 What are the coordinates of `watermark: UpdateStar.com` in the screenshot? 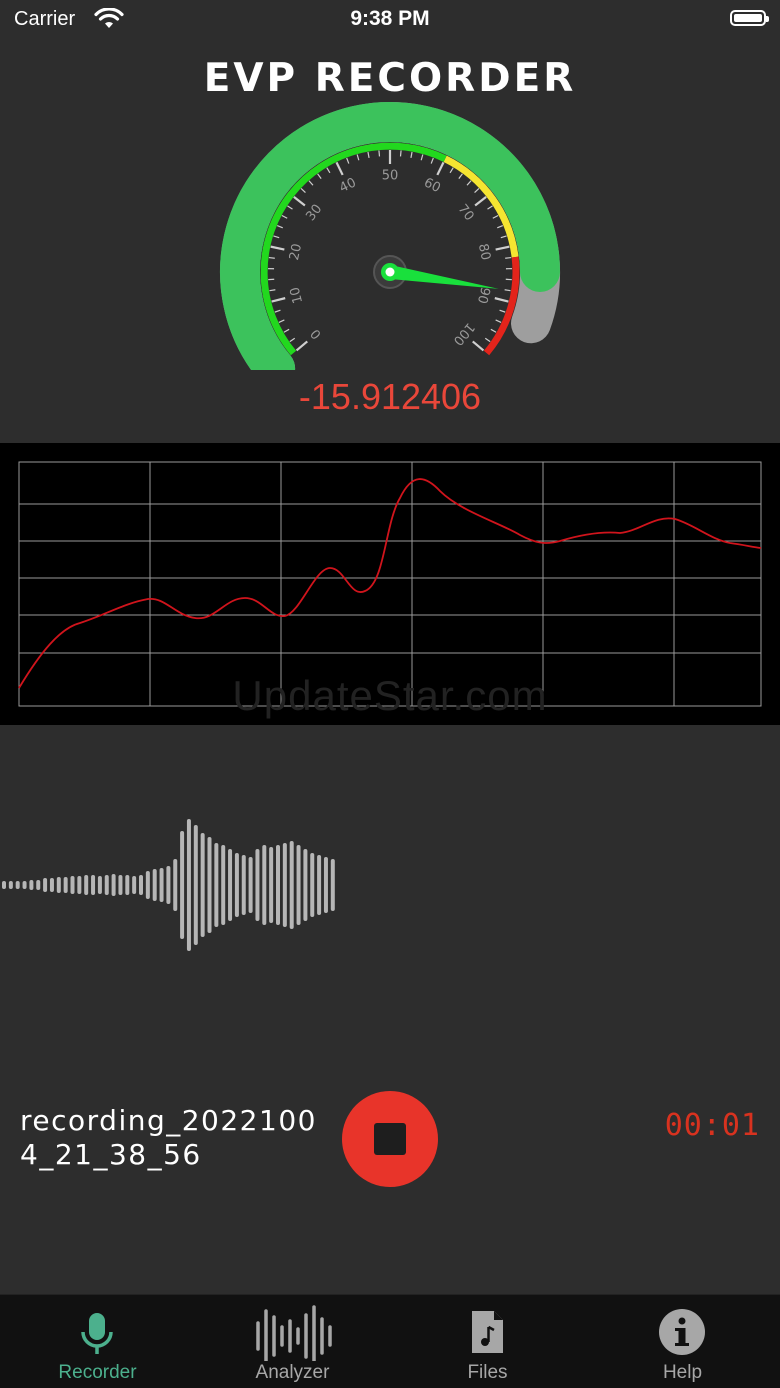 It's located at (390, 696).